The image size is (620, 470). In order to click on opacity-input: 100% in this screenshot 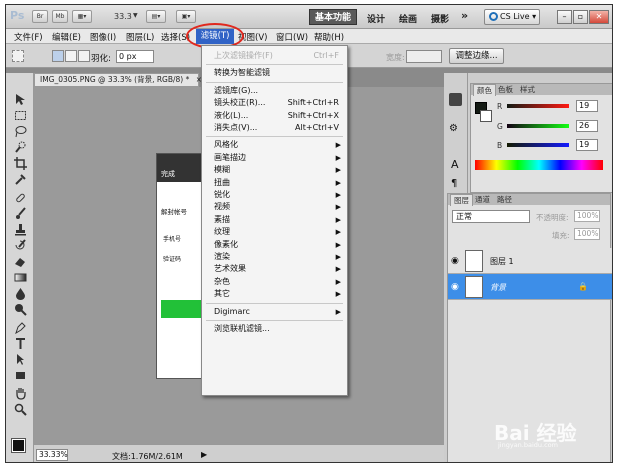, I will do `click(587, 216)`.